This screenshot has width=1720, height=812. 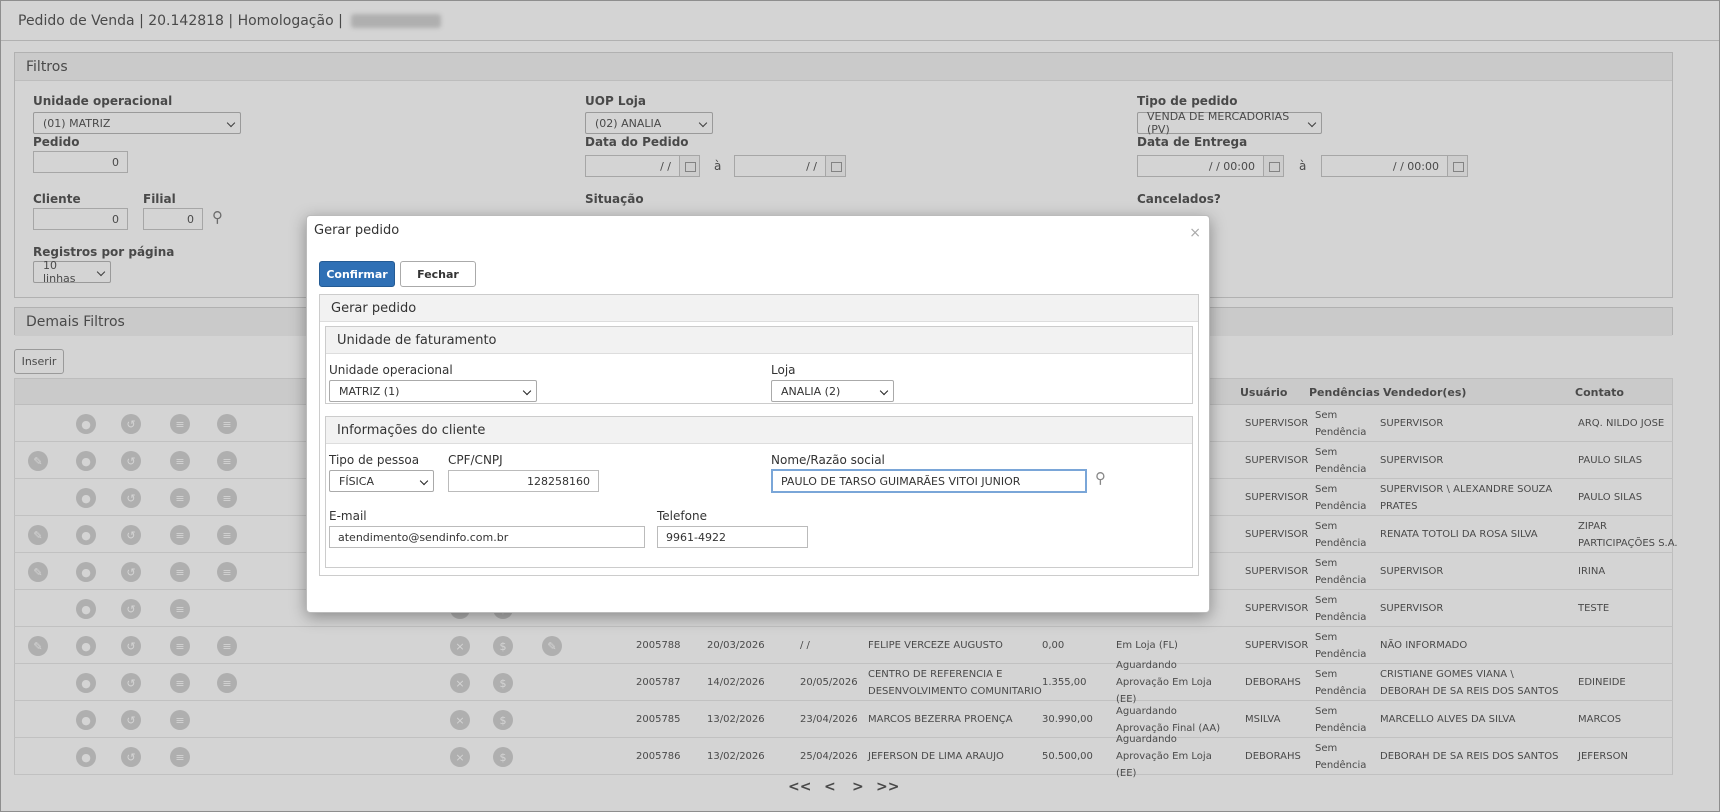 What do you see at coordinates (357, 274) in the screenshot?
I see `confirmar-button: Confirmar` at bounding box center [357, 274].